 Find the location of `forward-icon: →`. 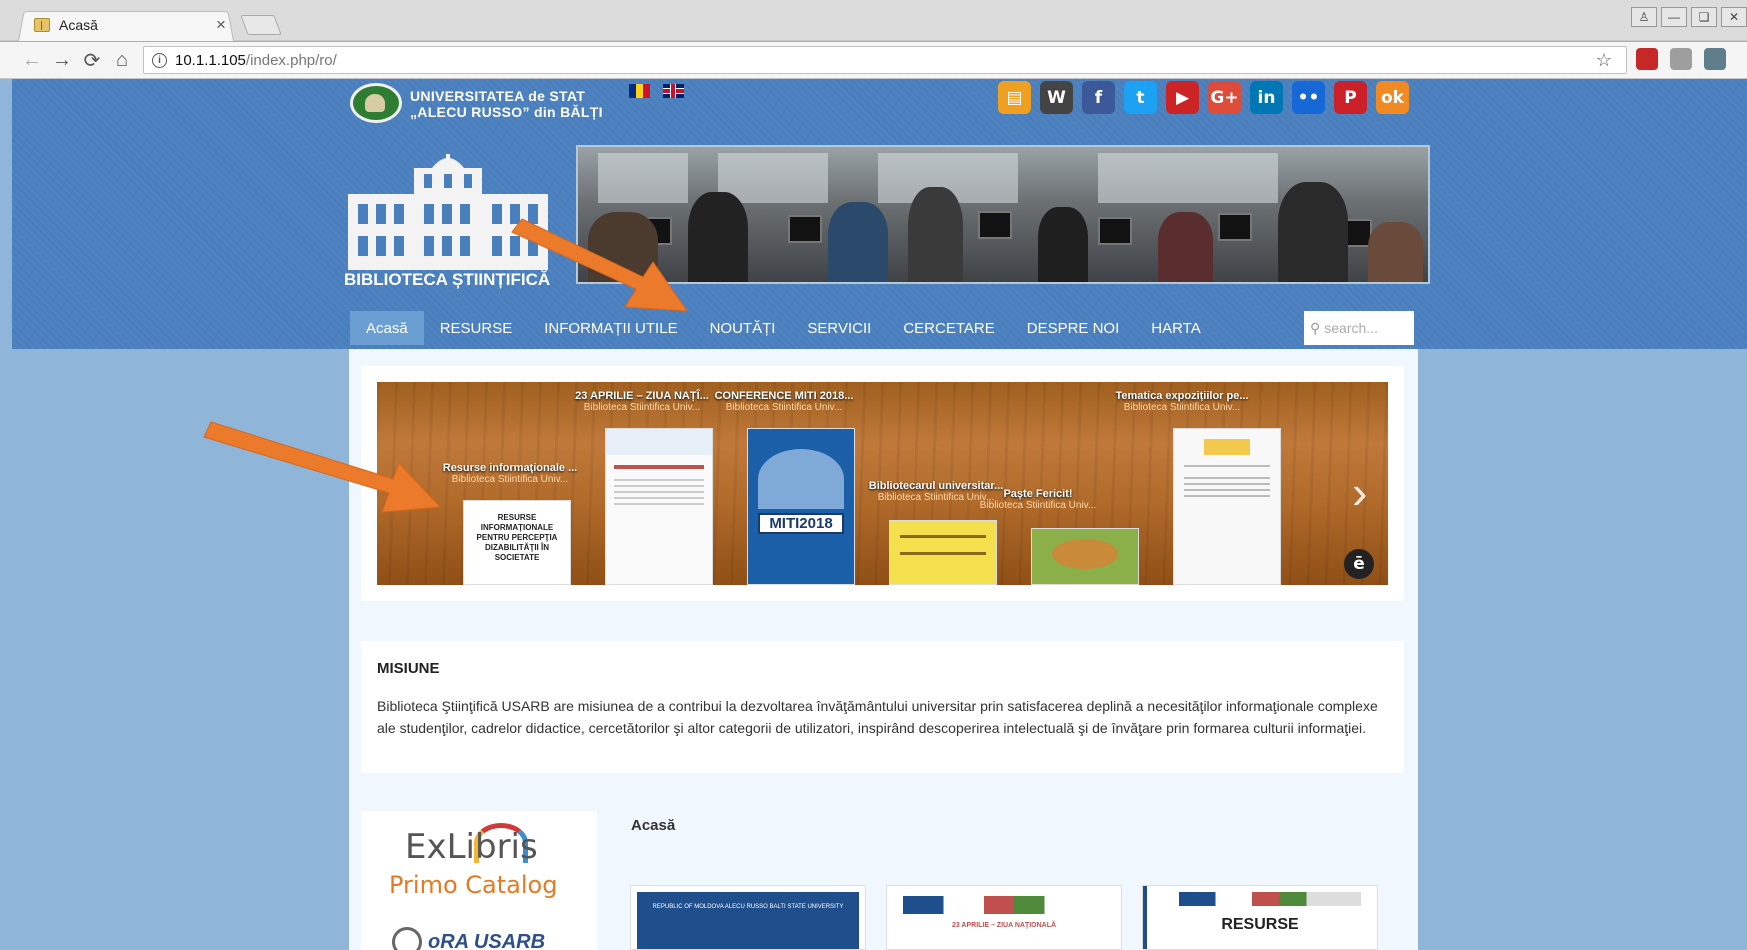

forward-icon: → is located at coordinates (62, 60).